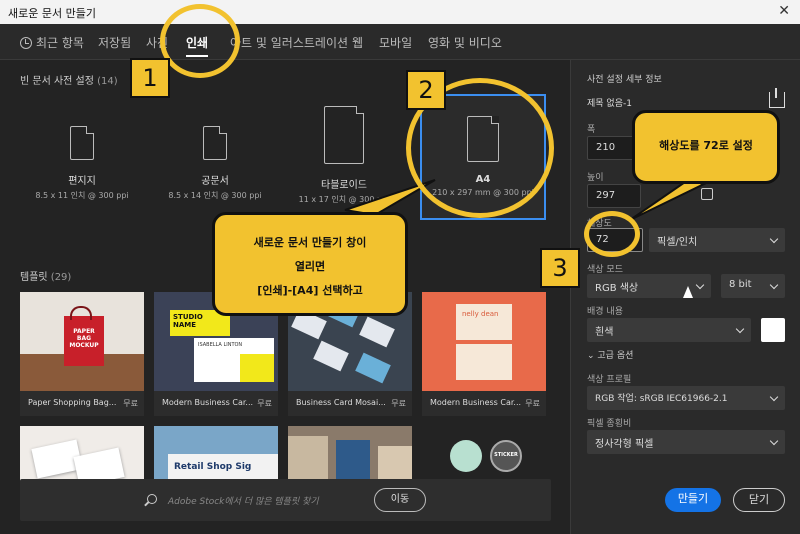  What do you see at coordinates (612, 234) in the screenshot?
I see `highlight-circle-resolution` at bounding box center [612, 234].